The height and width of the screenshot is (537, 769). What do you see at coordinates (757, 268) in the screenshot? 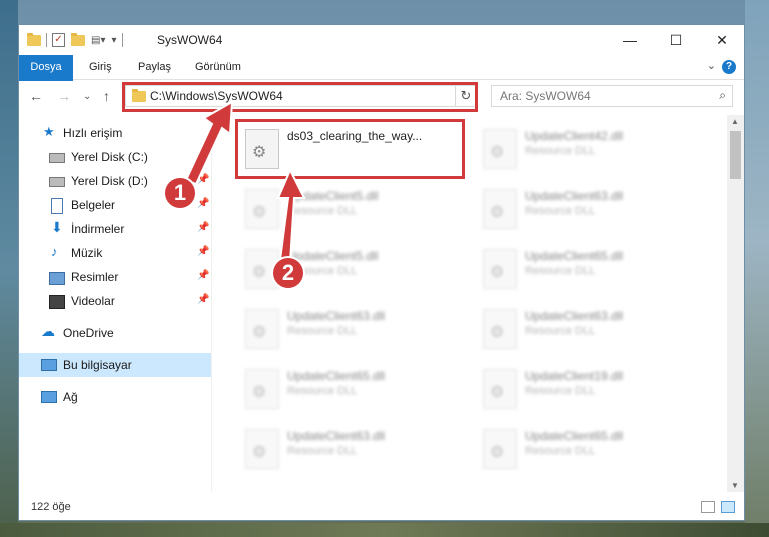
I see `desktop-background-right` at bounding box center [757, 268].